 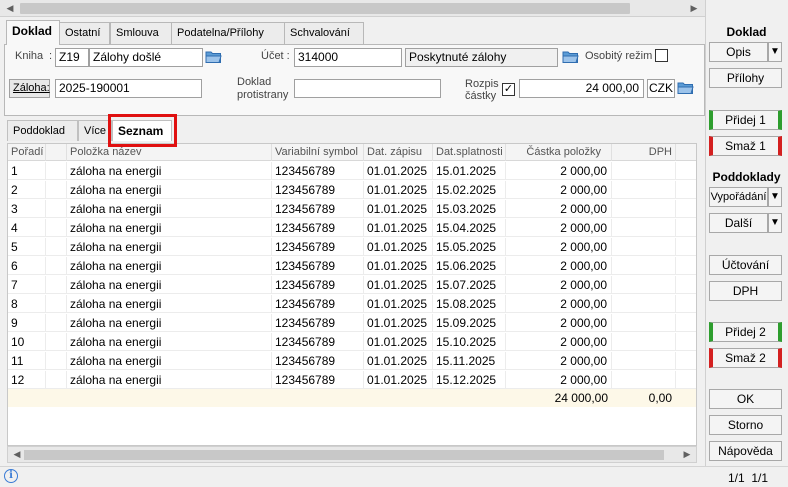 What do you see at coordinates (469, 342) in the screenshot?
I see `cell-dat-splatnosti: 15.10.2025` at bounding box center [469, 342].